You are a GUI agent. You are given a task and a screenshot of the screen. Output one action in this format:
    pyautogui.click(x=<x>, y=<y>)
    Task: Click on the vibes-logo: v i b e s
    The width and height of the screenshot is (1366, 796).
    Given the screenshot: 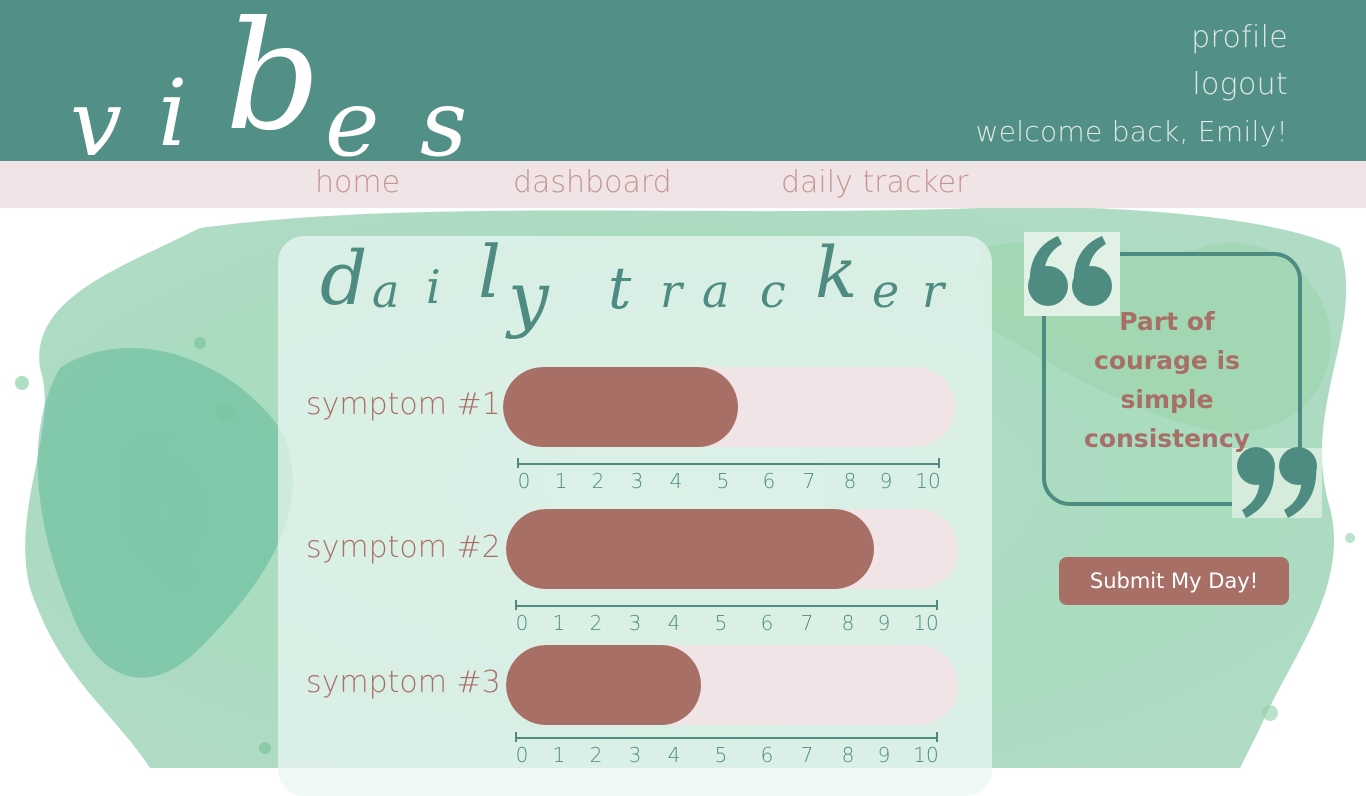 What is the action you would take?
    pyautogui.click(x=270, y=88)
    